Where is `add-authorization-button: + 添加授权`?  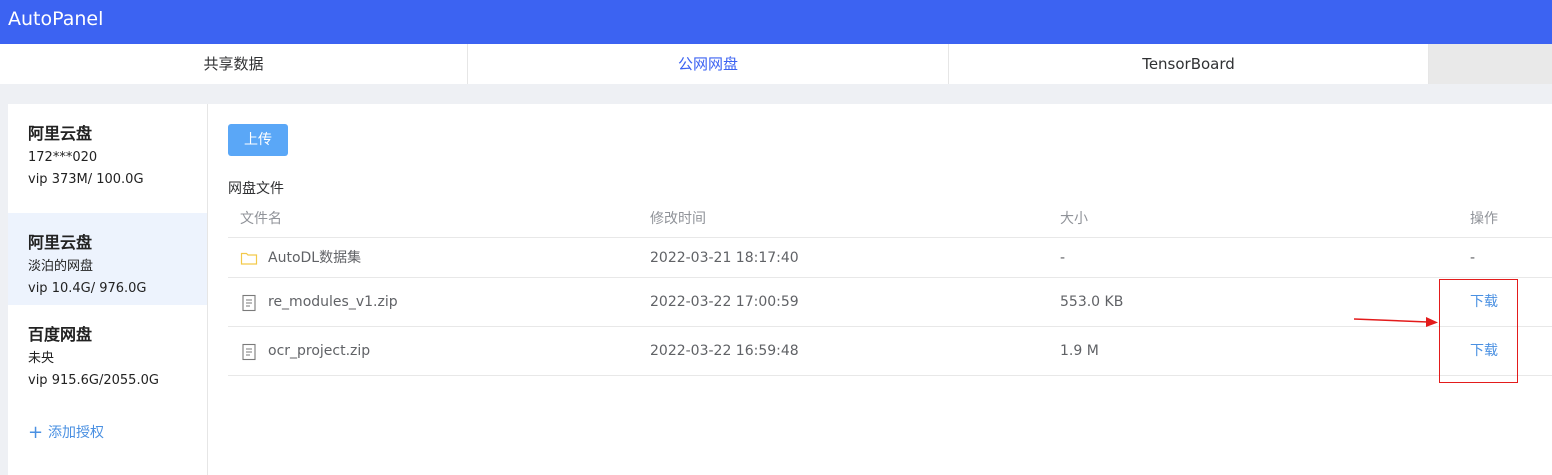 add-authorization-button: + 添加授权 is located at coordinates (66, 433).